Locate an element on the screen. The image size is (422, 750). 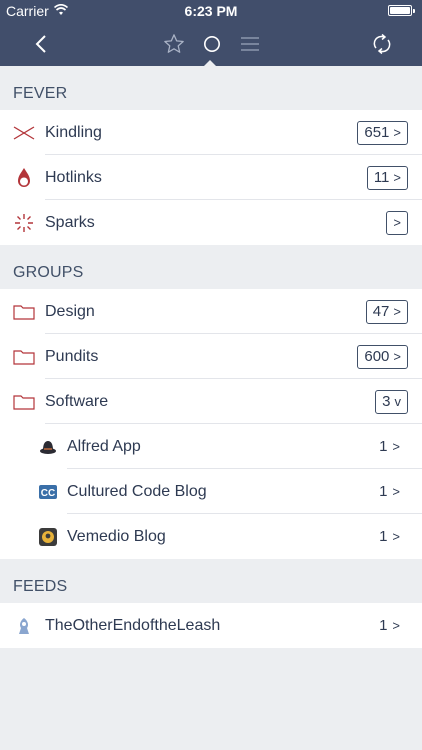
circle-icon is located at coordinates (212, 44).